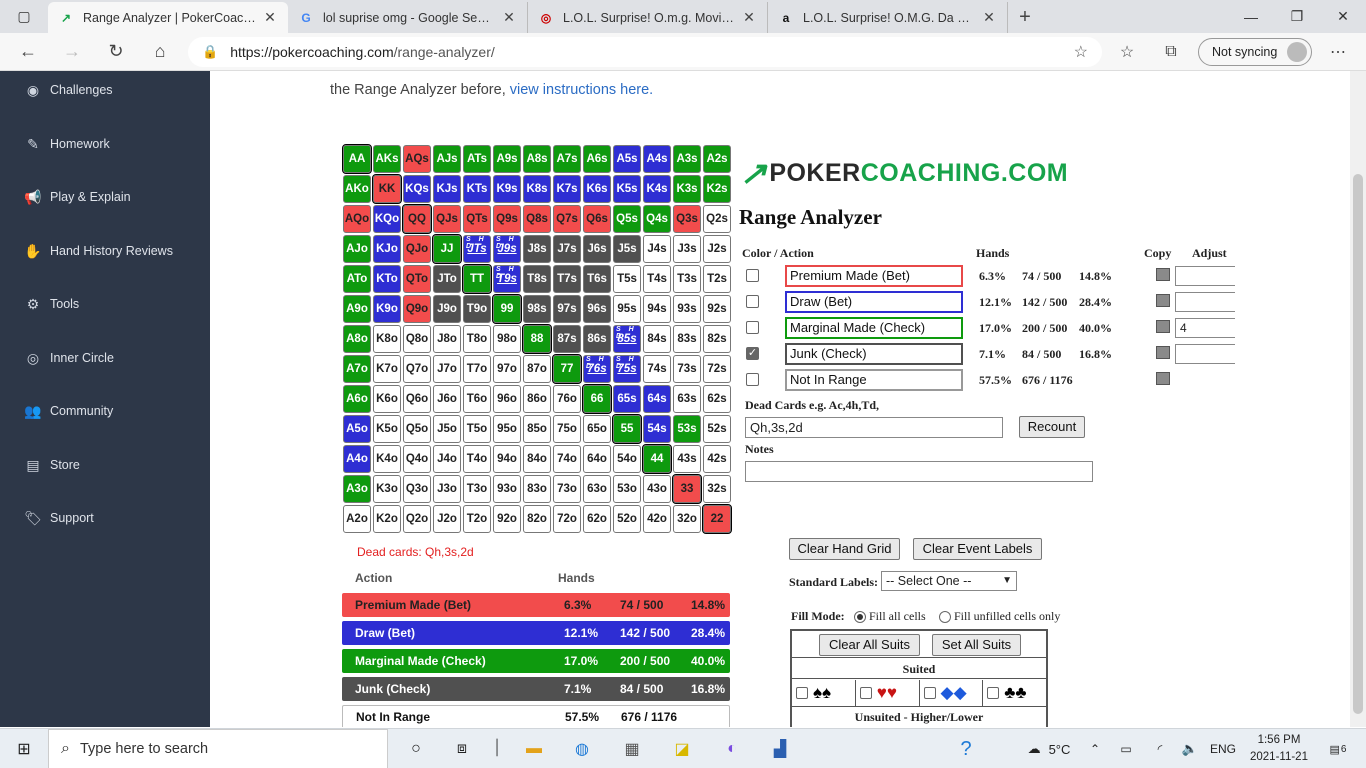 The height and width of the screenshot is (768, 1366). I want to click on hand-cell: Q8s, so click(537, 219).